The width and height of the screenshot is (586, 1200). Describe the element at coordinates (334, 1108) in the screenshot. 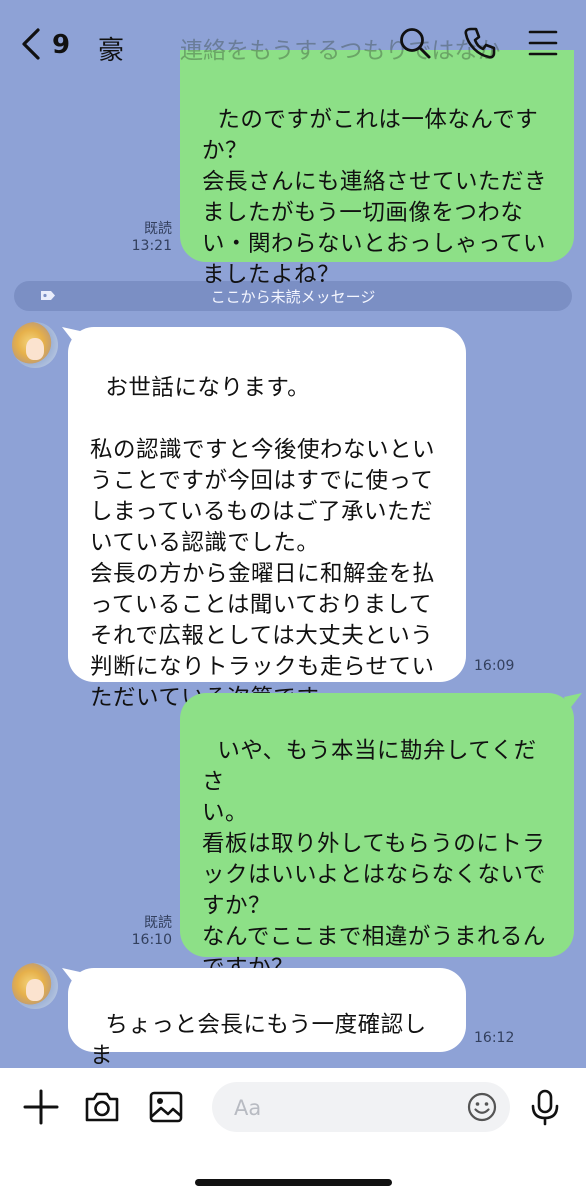

I see `message-input` at that location.